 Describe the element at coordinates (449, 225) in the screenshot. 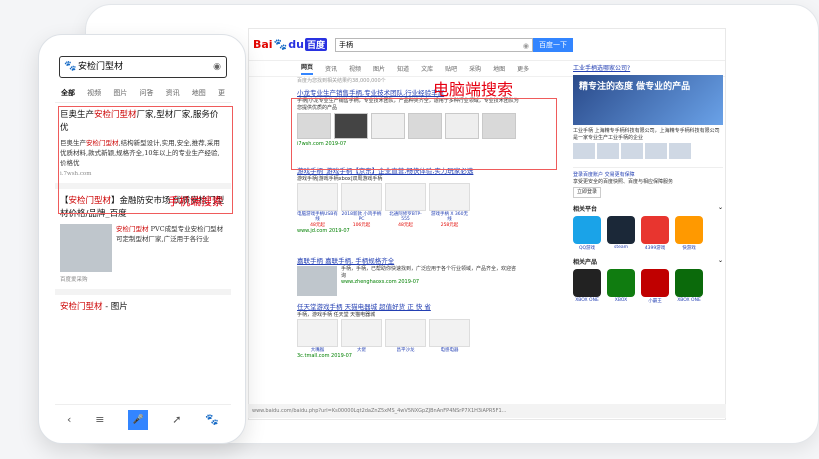

I see `product-price: 258元起` at that location.